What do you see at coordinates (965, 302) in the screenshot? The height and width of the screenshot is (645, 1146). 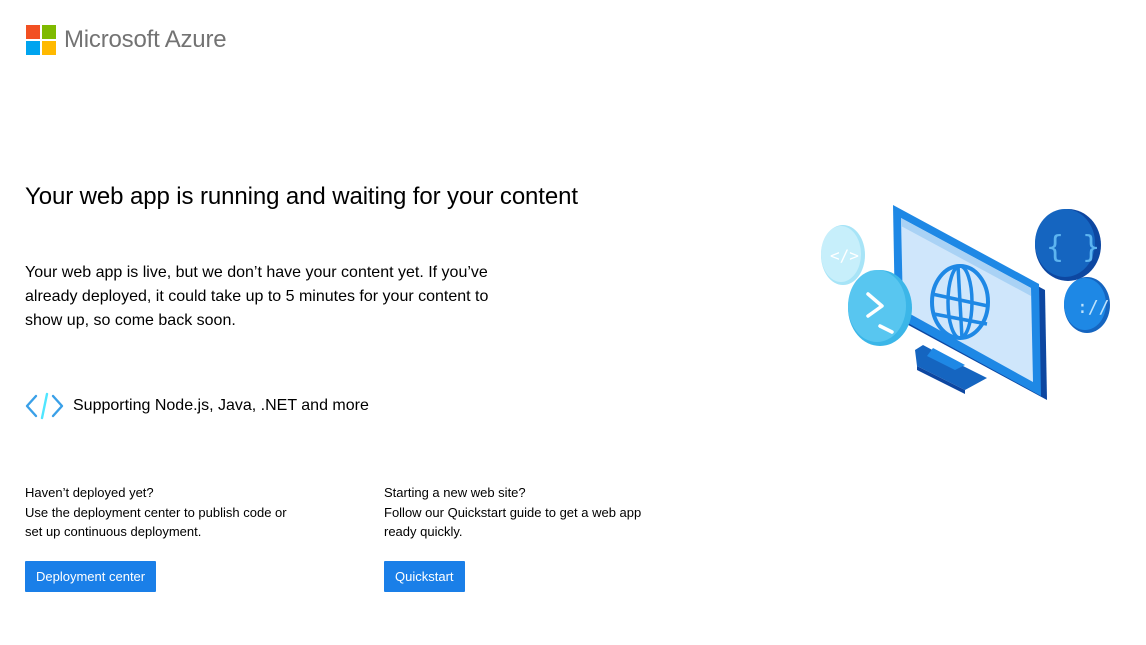 I see `monitor-globe-illustration: </> { } ://` at bounding box center [965, 302].